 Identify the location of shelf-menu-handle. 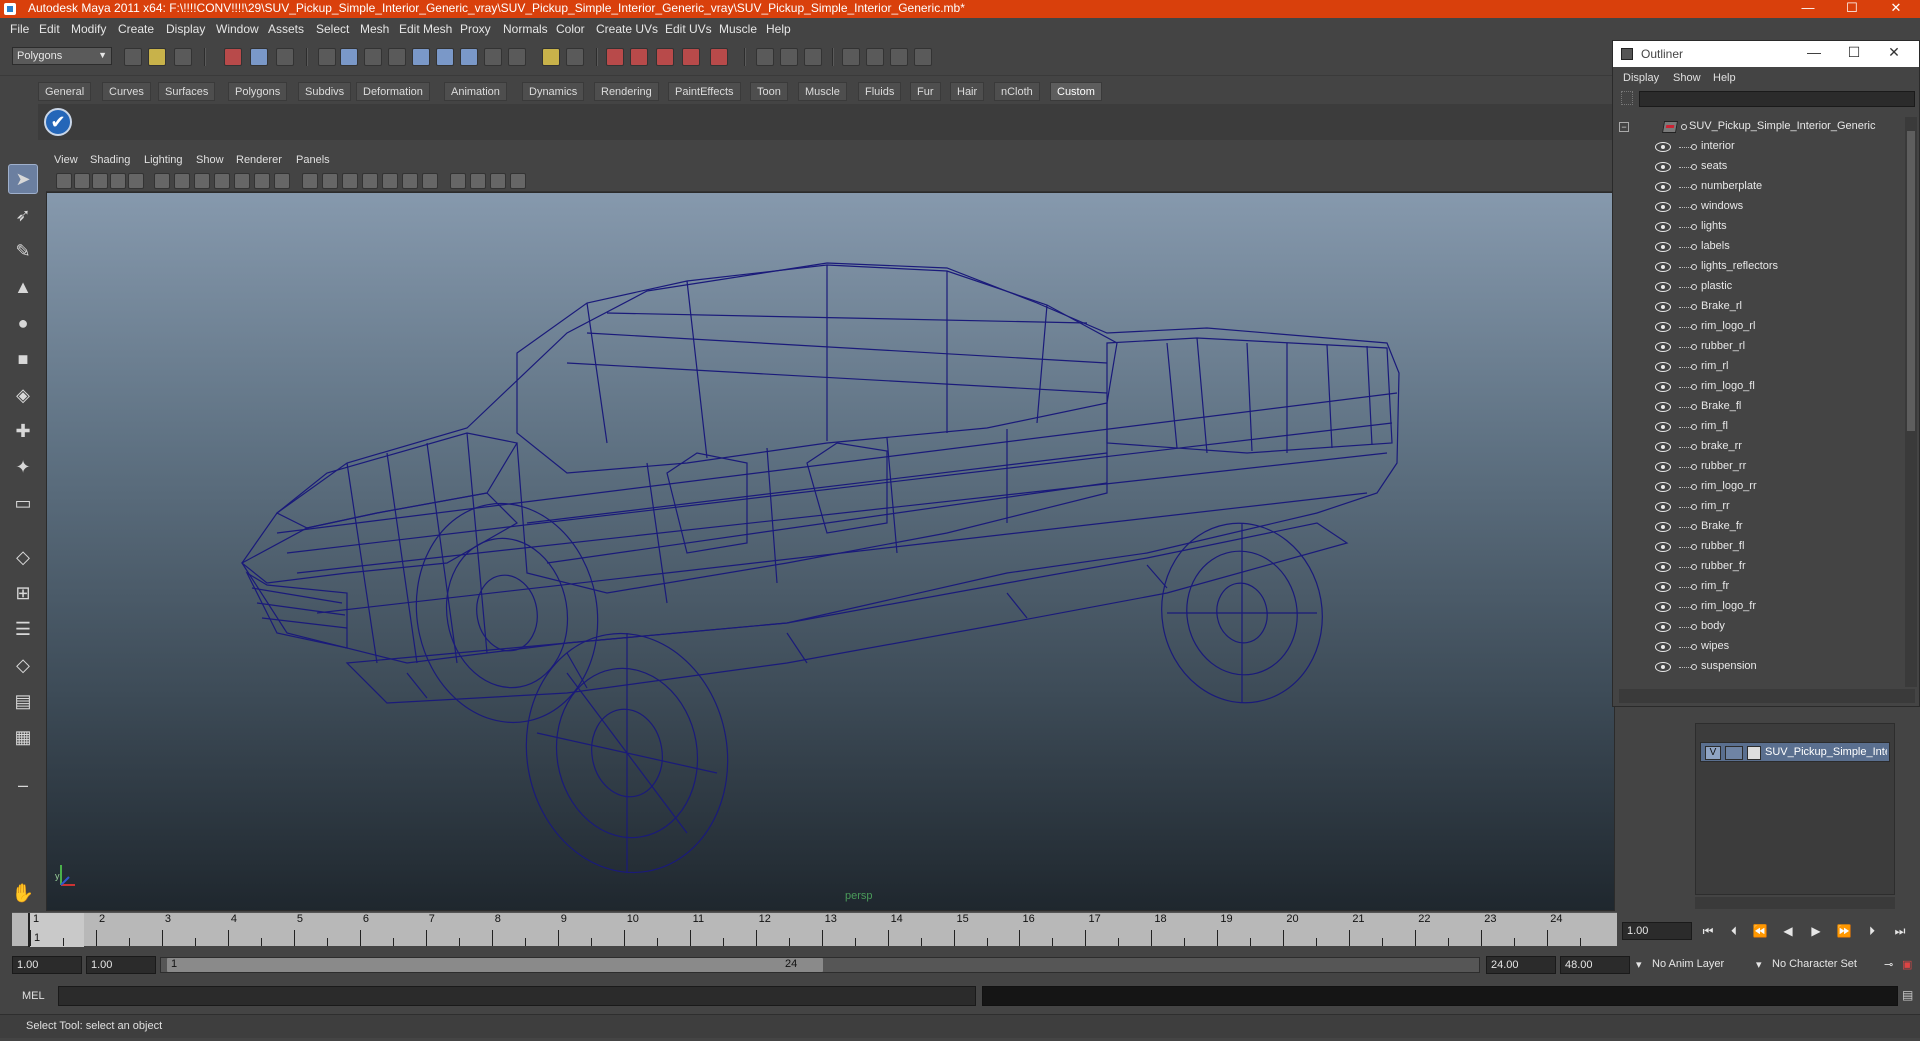
(23, 111).